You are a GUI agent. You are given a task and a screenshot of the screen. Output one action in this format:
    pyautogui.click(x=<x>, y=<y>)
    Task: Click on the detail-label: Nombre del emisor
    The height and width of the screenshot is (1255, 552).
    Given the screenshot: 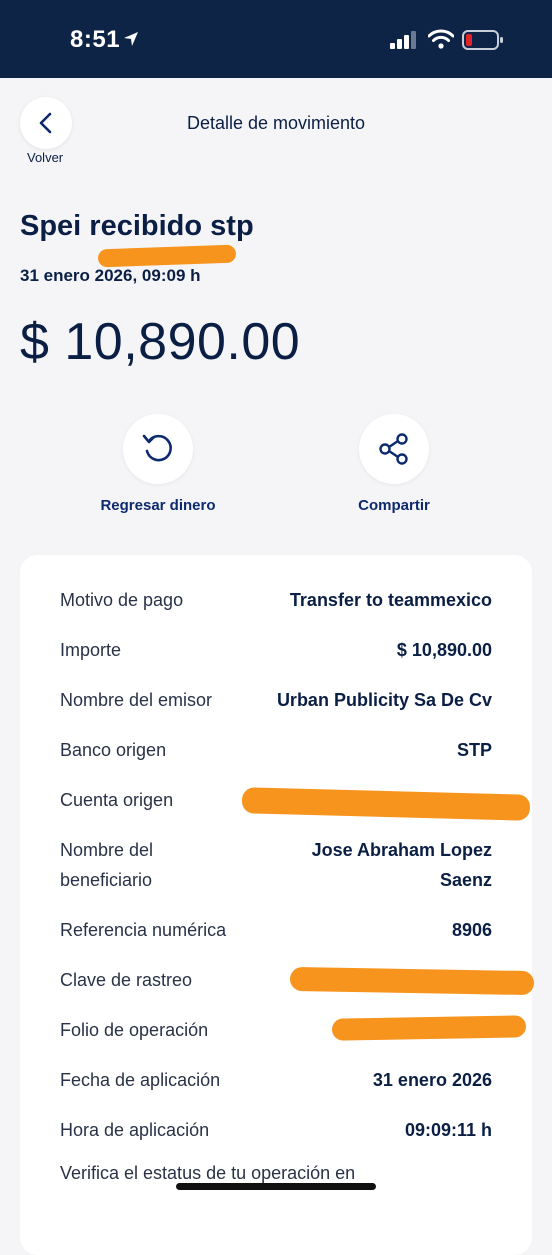 What is the action you would take?
    pyautogui.click(x=136, y=700)
    